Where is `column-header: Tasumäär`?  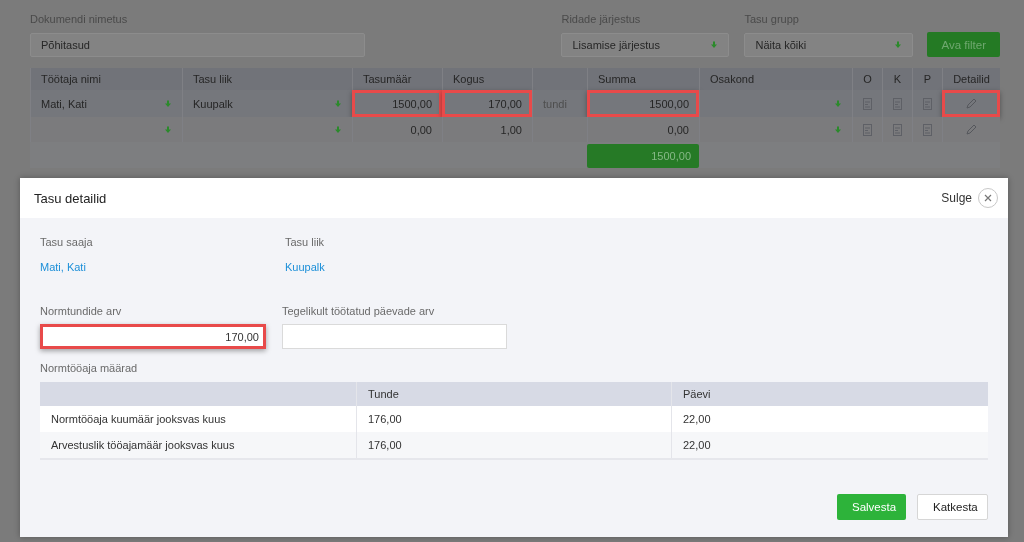 column-header: Tasumäär is located at coordinates (397, 79).